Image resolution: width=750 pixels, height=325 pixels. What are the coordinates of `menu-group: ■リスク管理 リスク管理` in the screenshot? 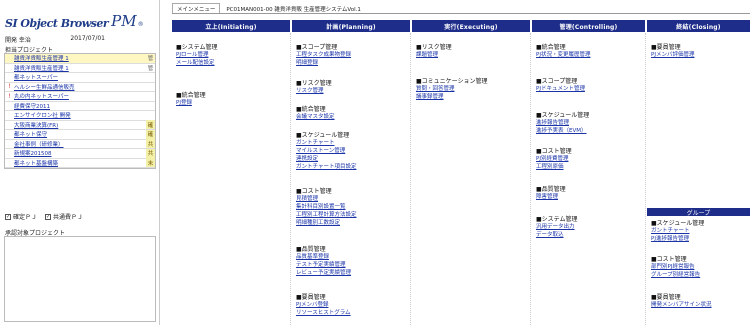 It's located at (314, 86).